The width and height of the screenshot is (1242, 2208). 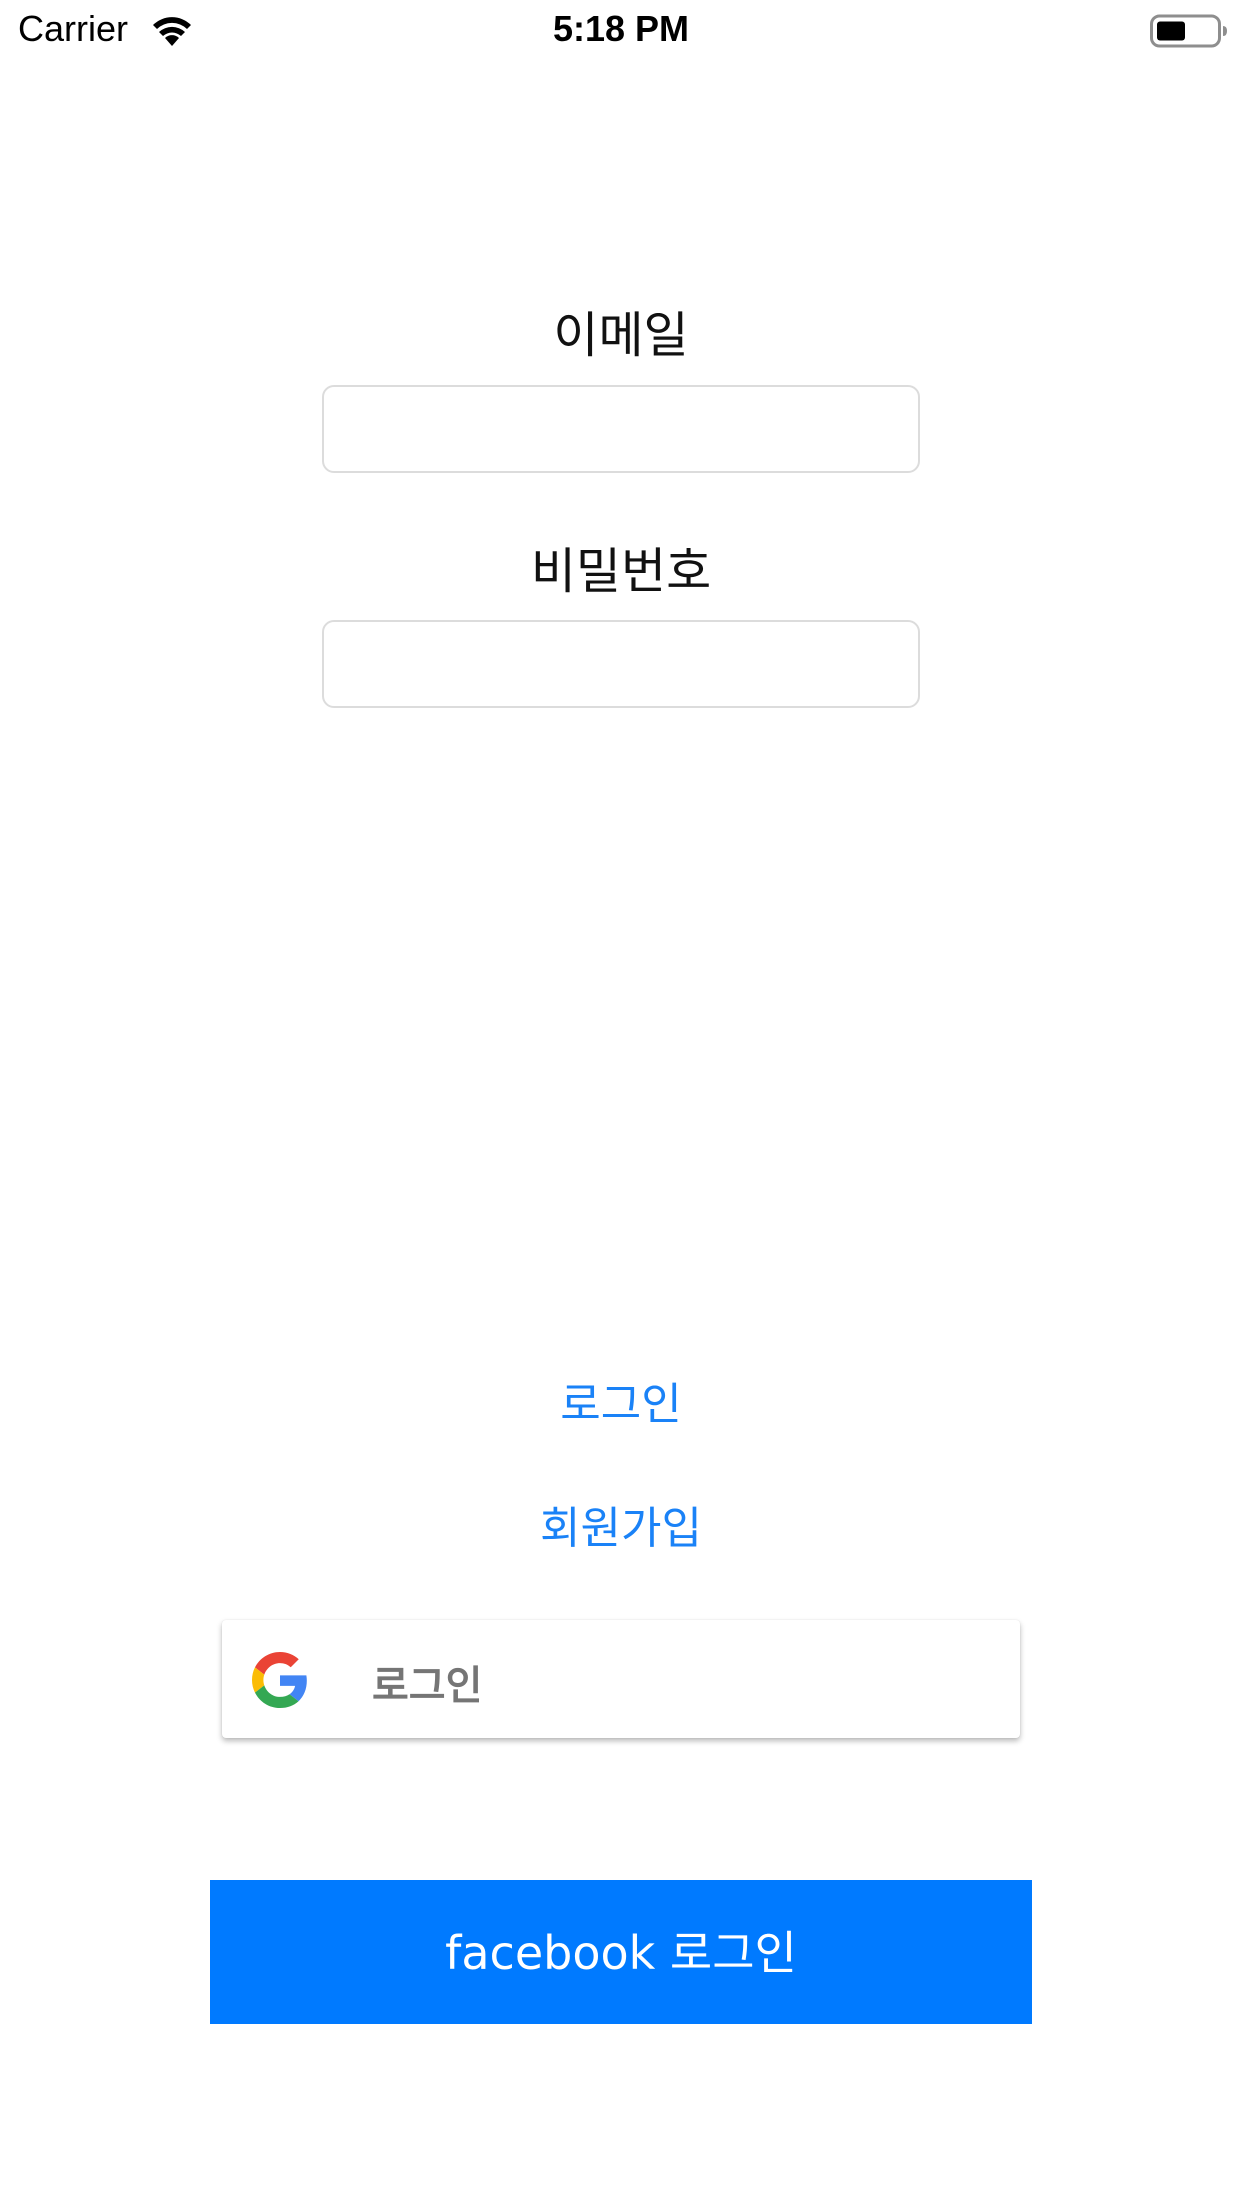 I want to click on battery-icon, so click(x=1188, y=31).